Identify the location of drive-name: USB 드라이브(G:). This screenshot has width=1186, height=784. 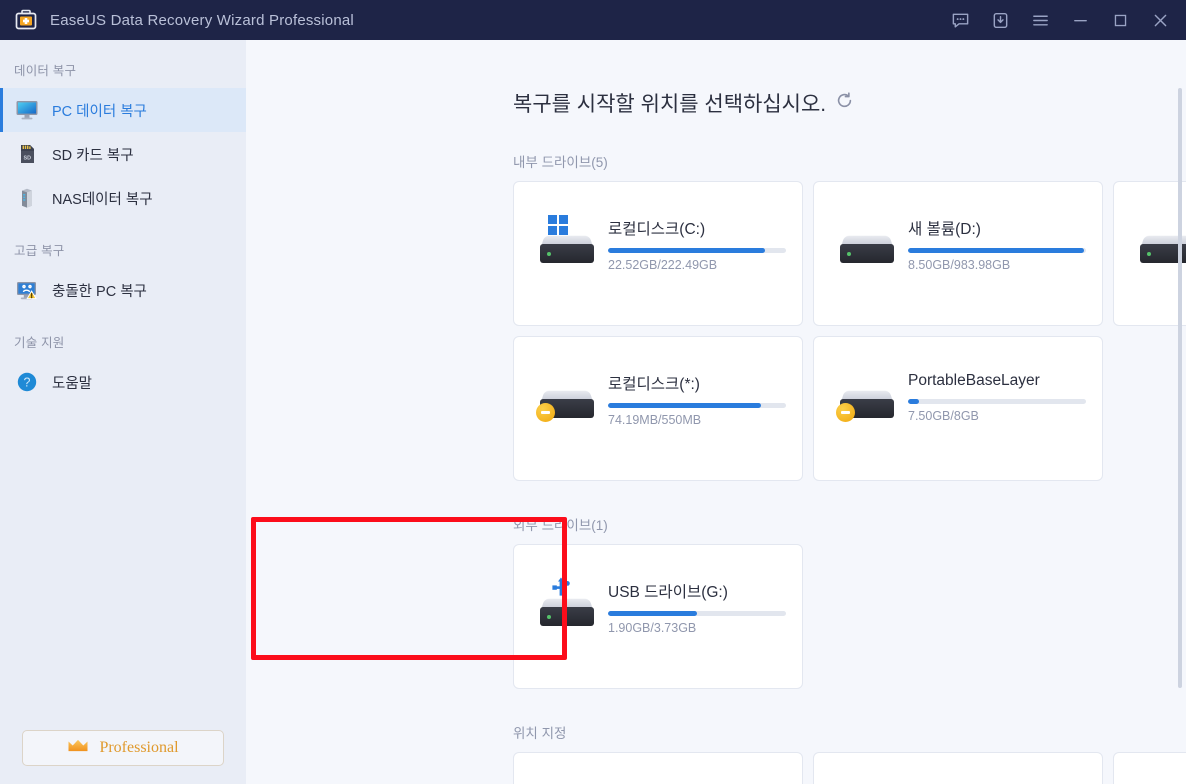
(668, 592).